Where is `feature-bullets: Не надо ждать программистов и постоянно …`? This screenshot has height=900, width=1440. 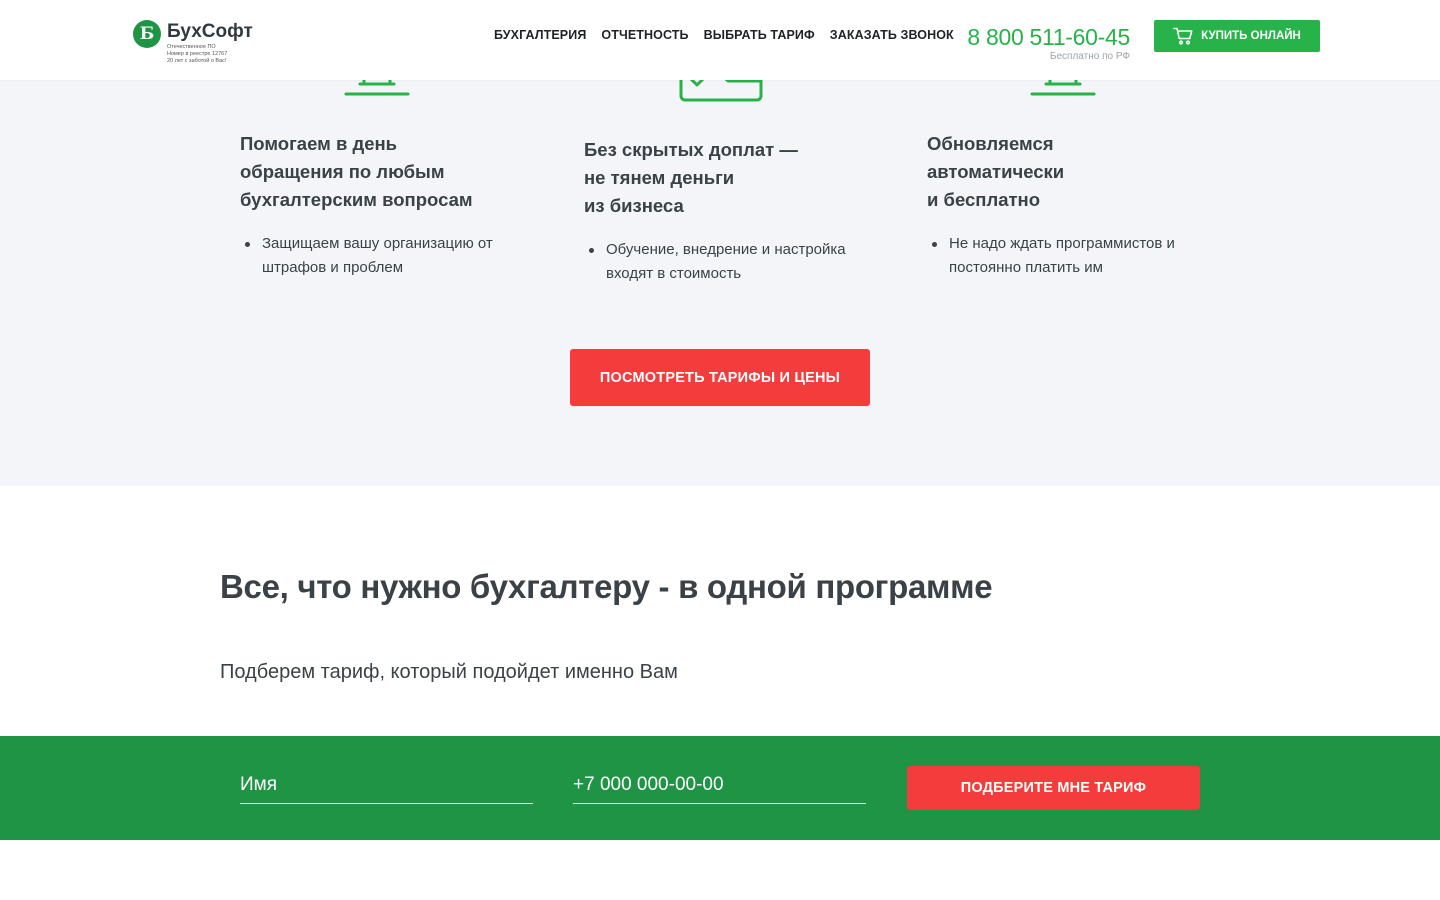
feature-bullets: Не надо ждать программистов и постоянно … is located at coordinates (1077, 256).